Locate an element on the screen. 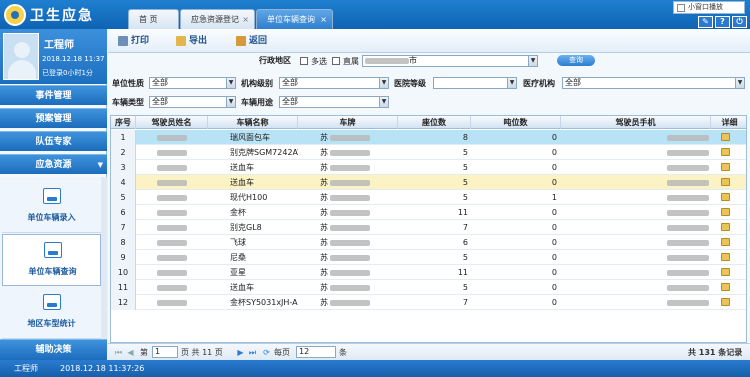 This screenshot has width=750, height=377. multi-select-label: 多选 is located at coordinates (319, 61).